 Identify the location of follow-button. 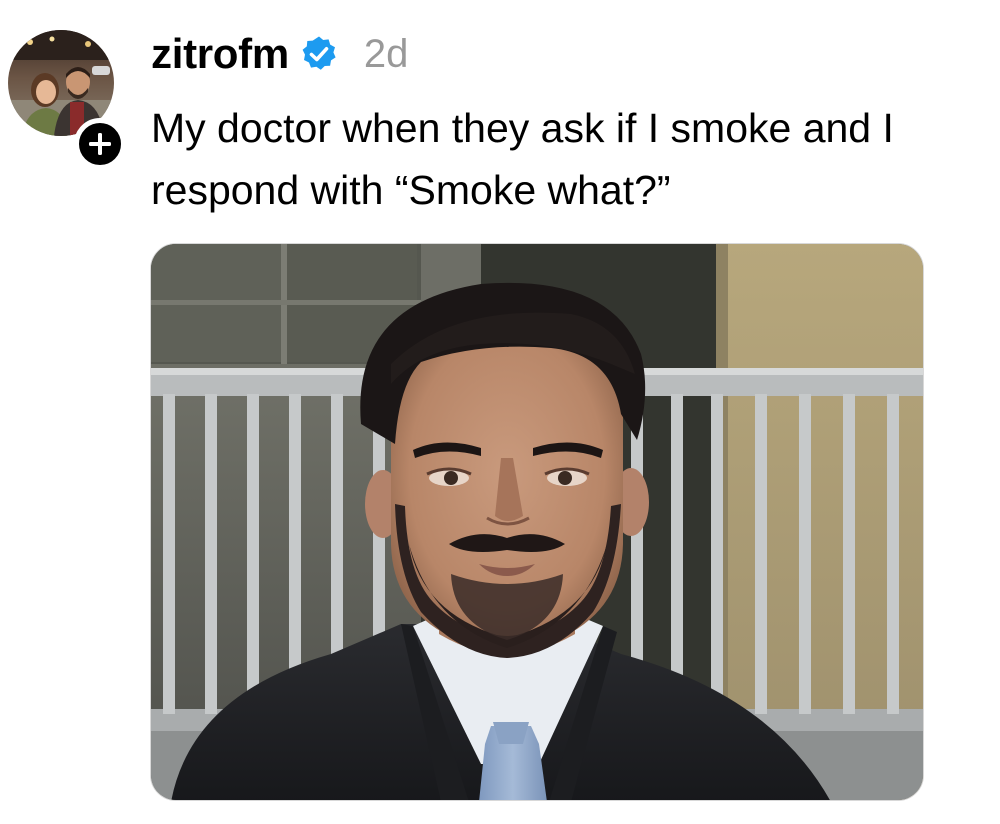
(100, 144).